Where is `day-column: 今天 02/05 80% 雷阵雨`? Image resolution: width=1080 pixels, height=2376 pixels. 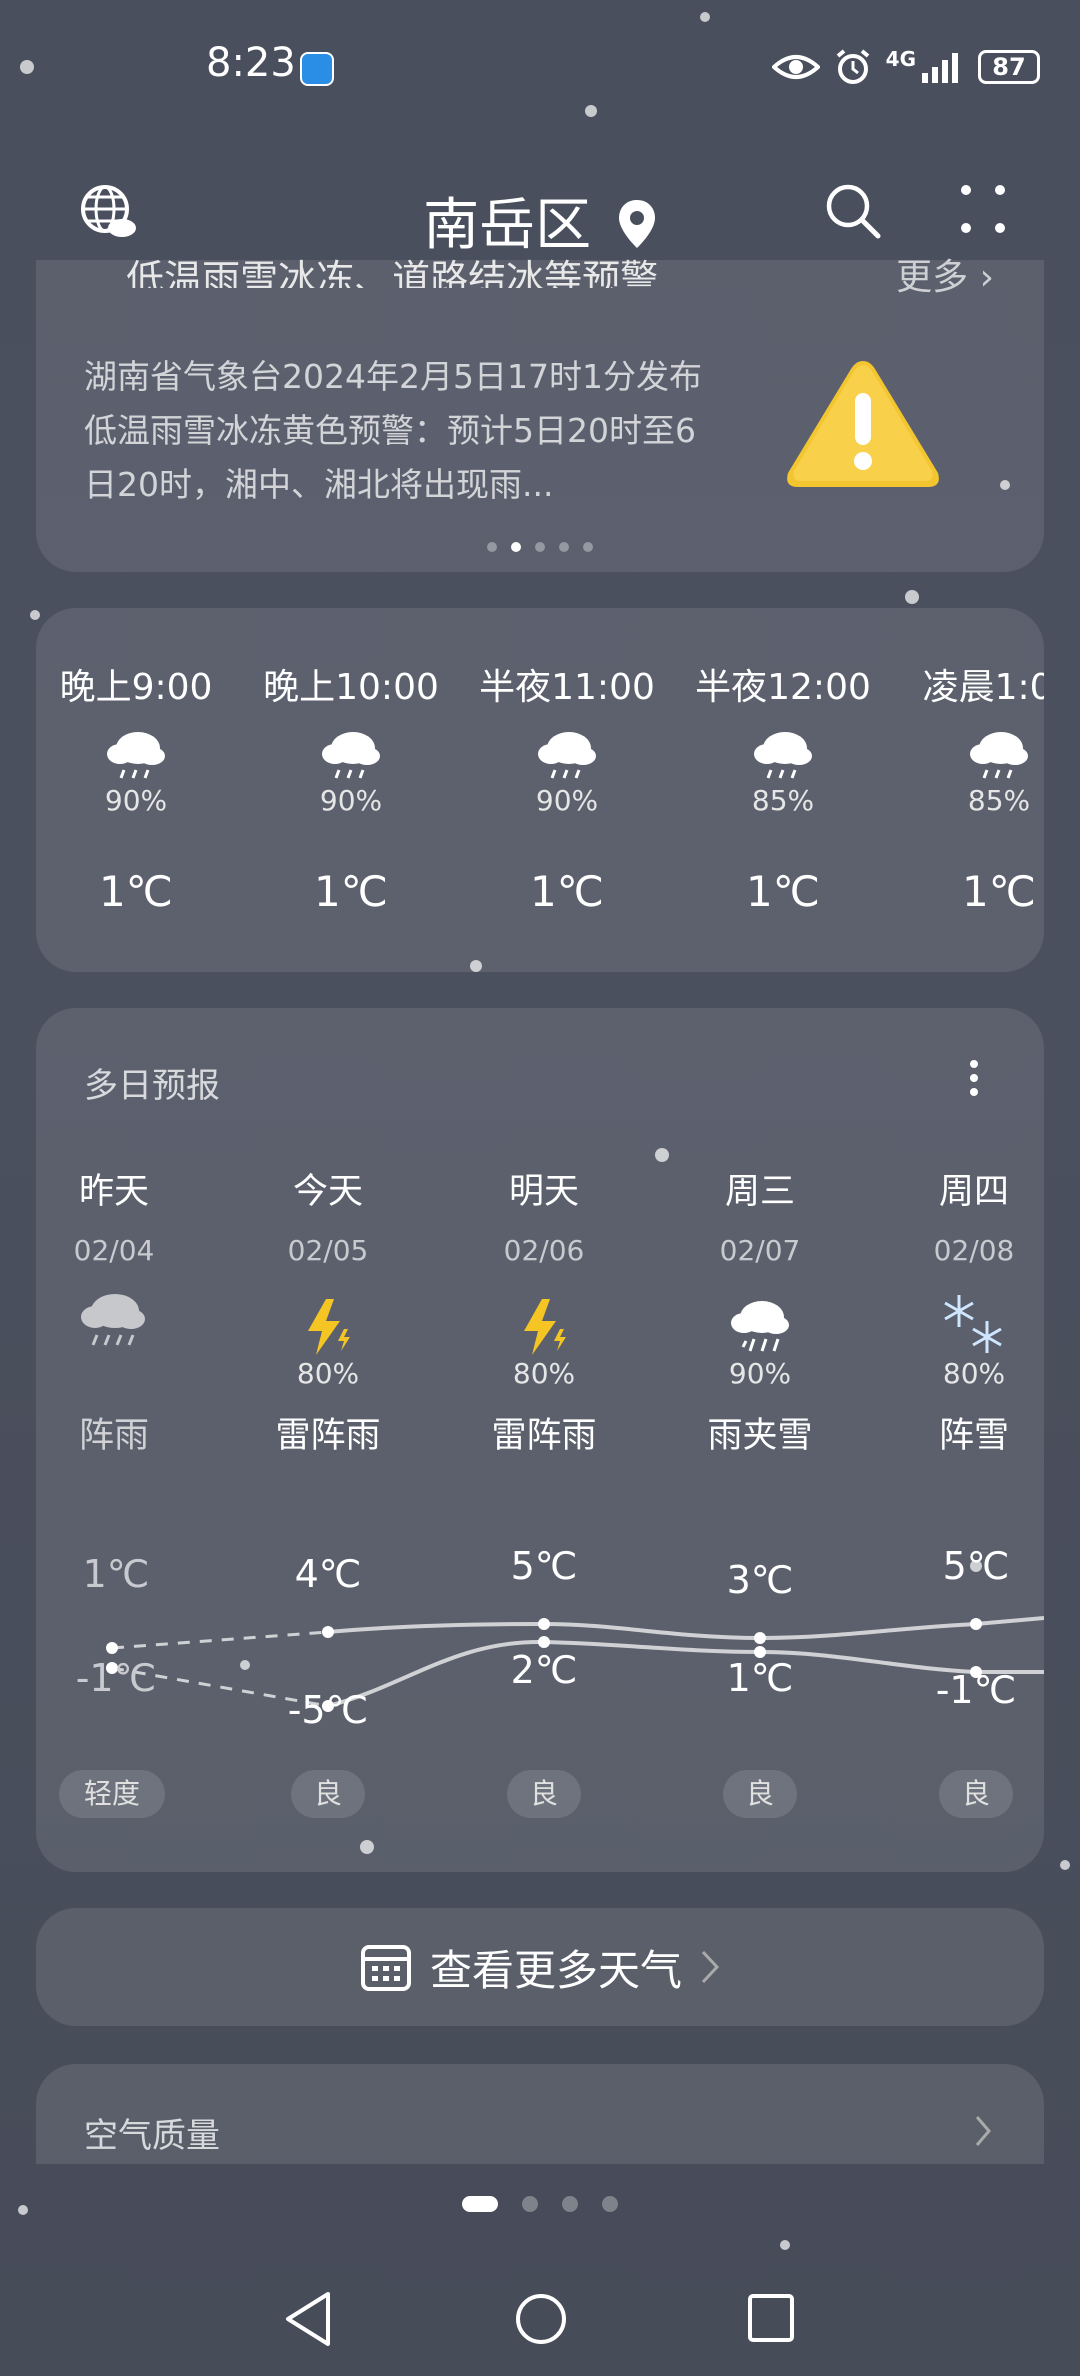 day-column: 今天 02/05 80% 雷阵雨 is located at coordinates (328, 1314).